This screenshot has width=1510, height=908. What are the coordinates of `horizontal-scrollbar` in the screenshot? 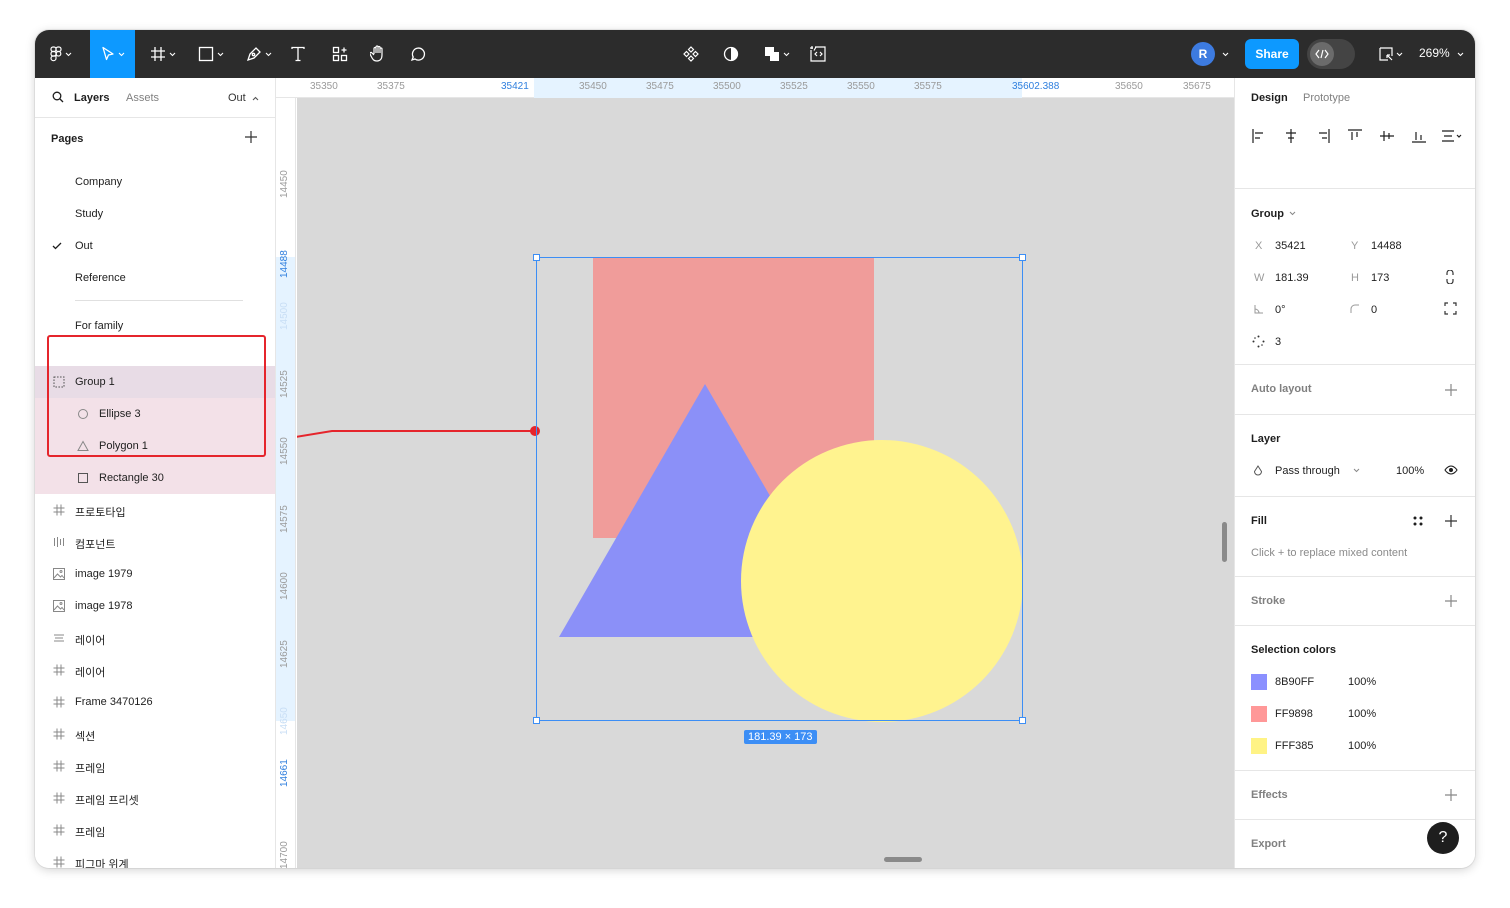 It's located at (903, 859).